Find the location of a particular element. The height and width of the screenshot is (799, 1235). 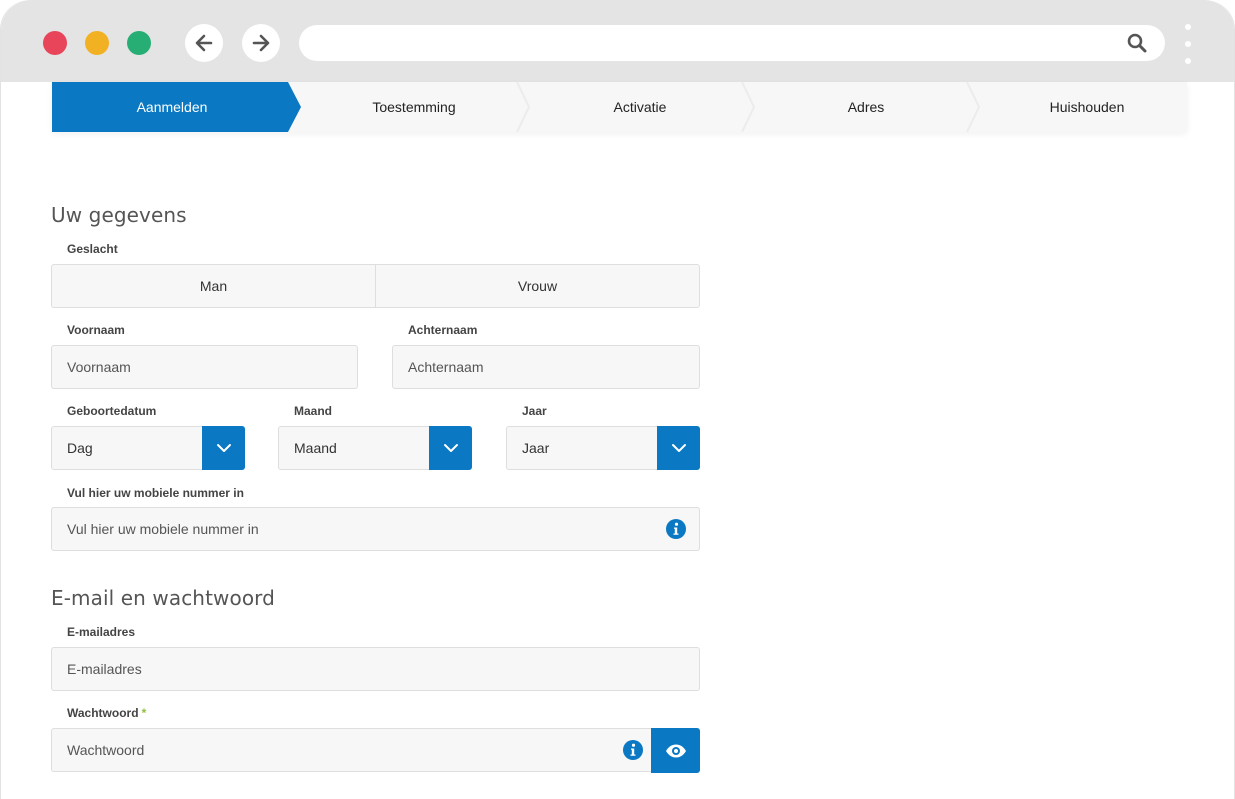

step-huishouden: Huishouden is located at coordinates (1087, 107).